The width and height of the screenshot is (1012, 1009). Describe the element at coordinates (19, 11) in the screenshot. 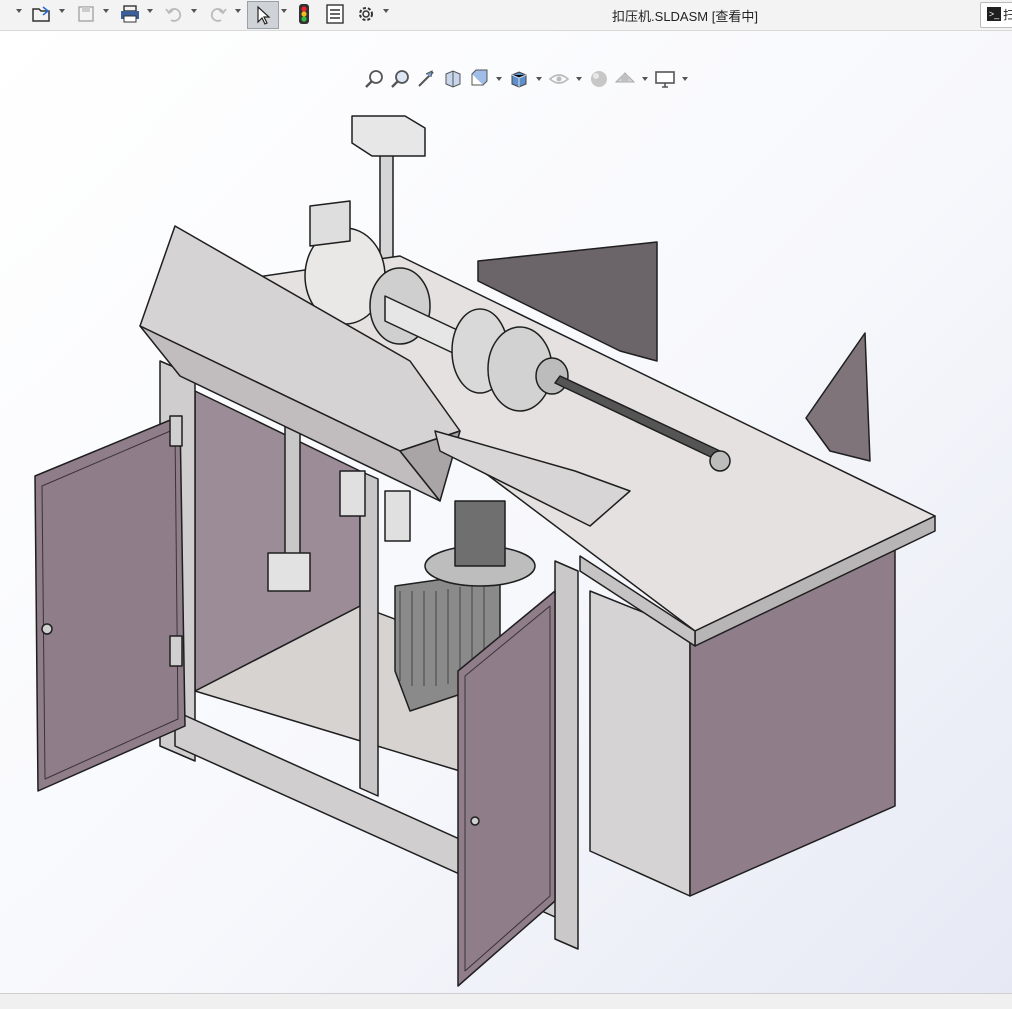

I see `new-dropdown-arrow` at that location.